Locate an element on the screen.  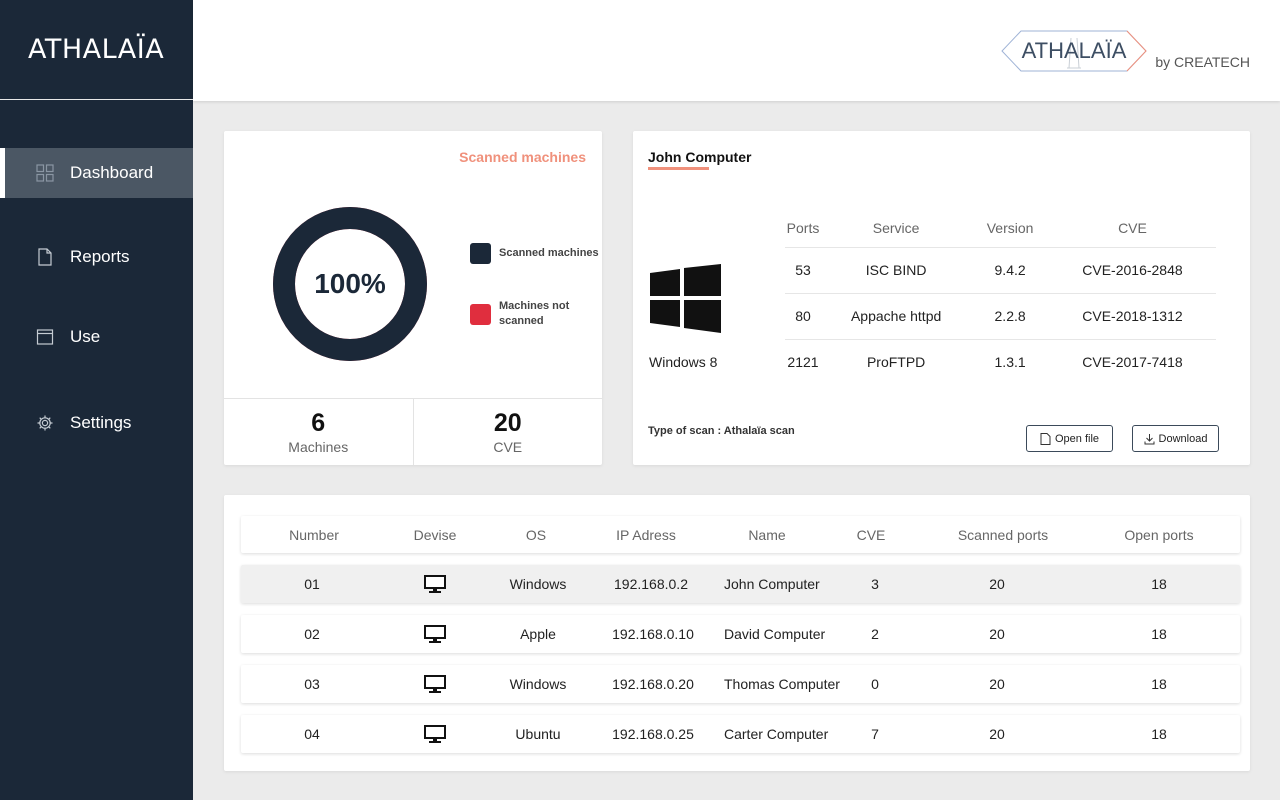
name-cell: Carter Computer is located at coordinates (776, 734).